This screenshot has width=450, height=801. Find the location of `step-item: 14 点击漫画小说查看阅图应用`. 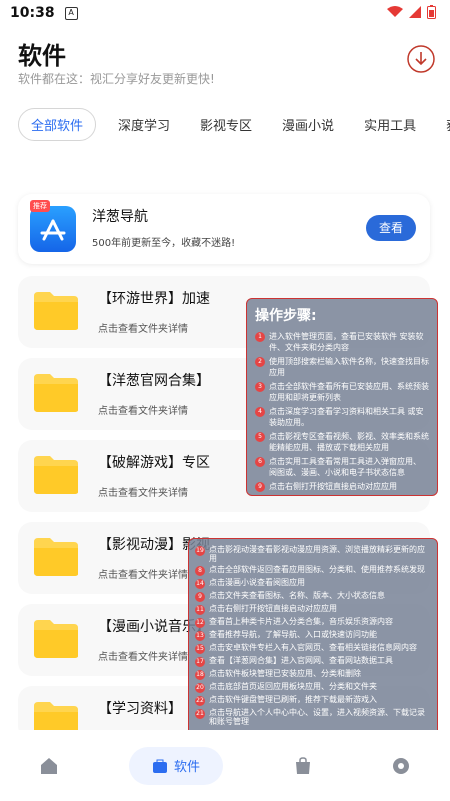

step-item: 14 点击漫画小说查看阅图应用 is located at coordinates (250, 583).